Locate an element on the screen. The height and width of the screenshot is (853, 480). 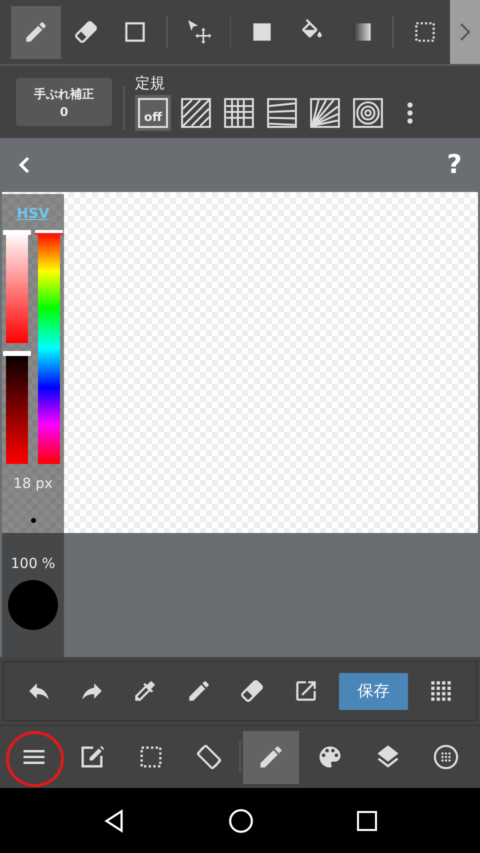
save-button: 保存 is located at coordinates (373, 691).